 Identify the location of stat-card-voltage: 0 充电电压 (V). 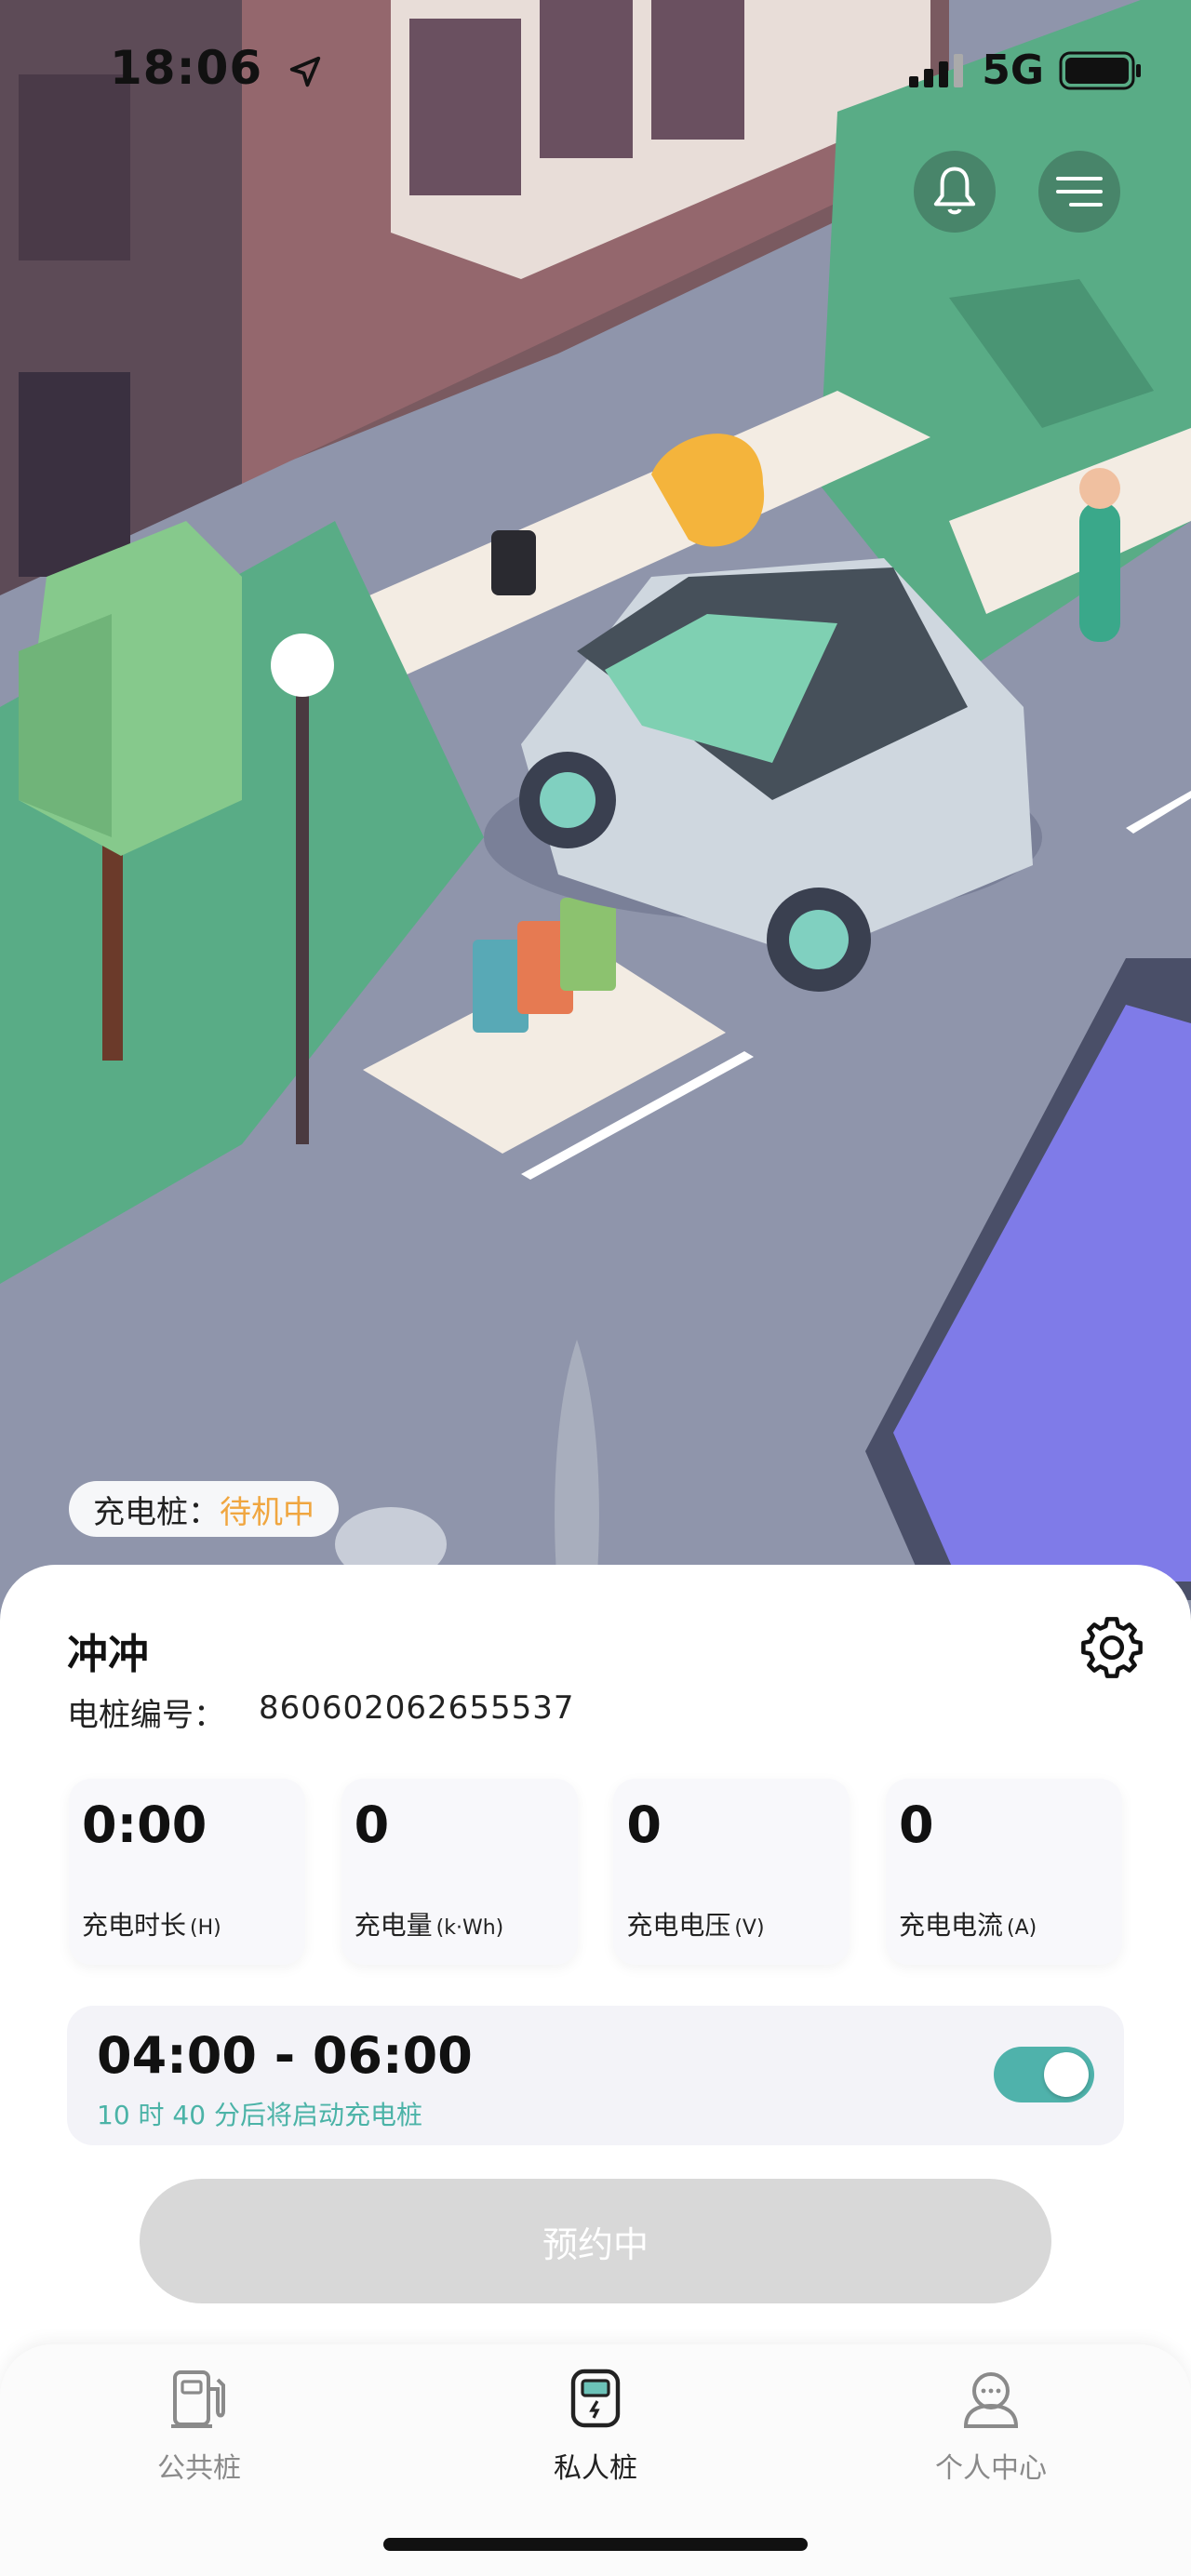
(731, 1872).